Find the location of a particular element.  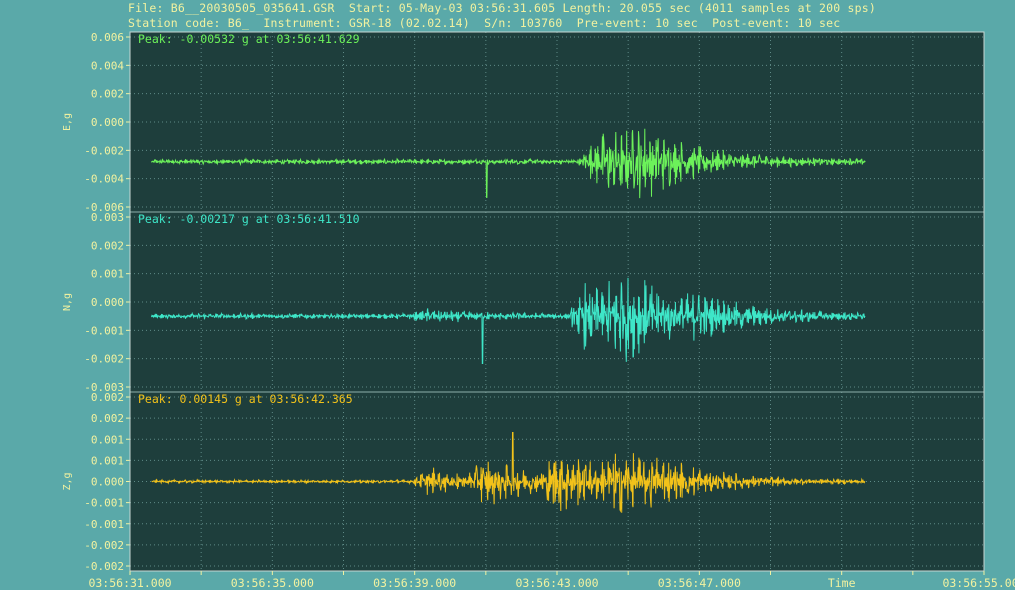

y-tick-label: 0.004 is located at coordinates (107, 65).